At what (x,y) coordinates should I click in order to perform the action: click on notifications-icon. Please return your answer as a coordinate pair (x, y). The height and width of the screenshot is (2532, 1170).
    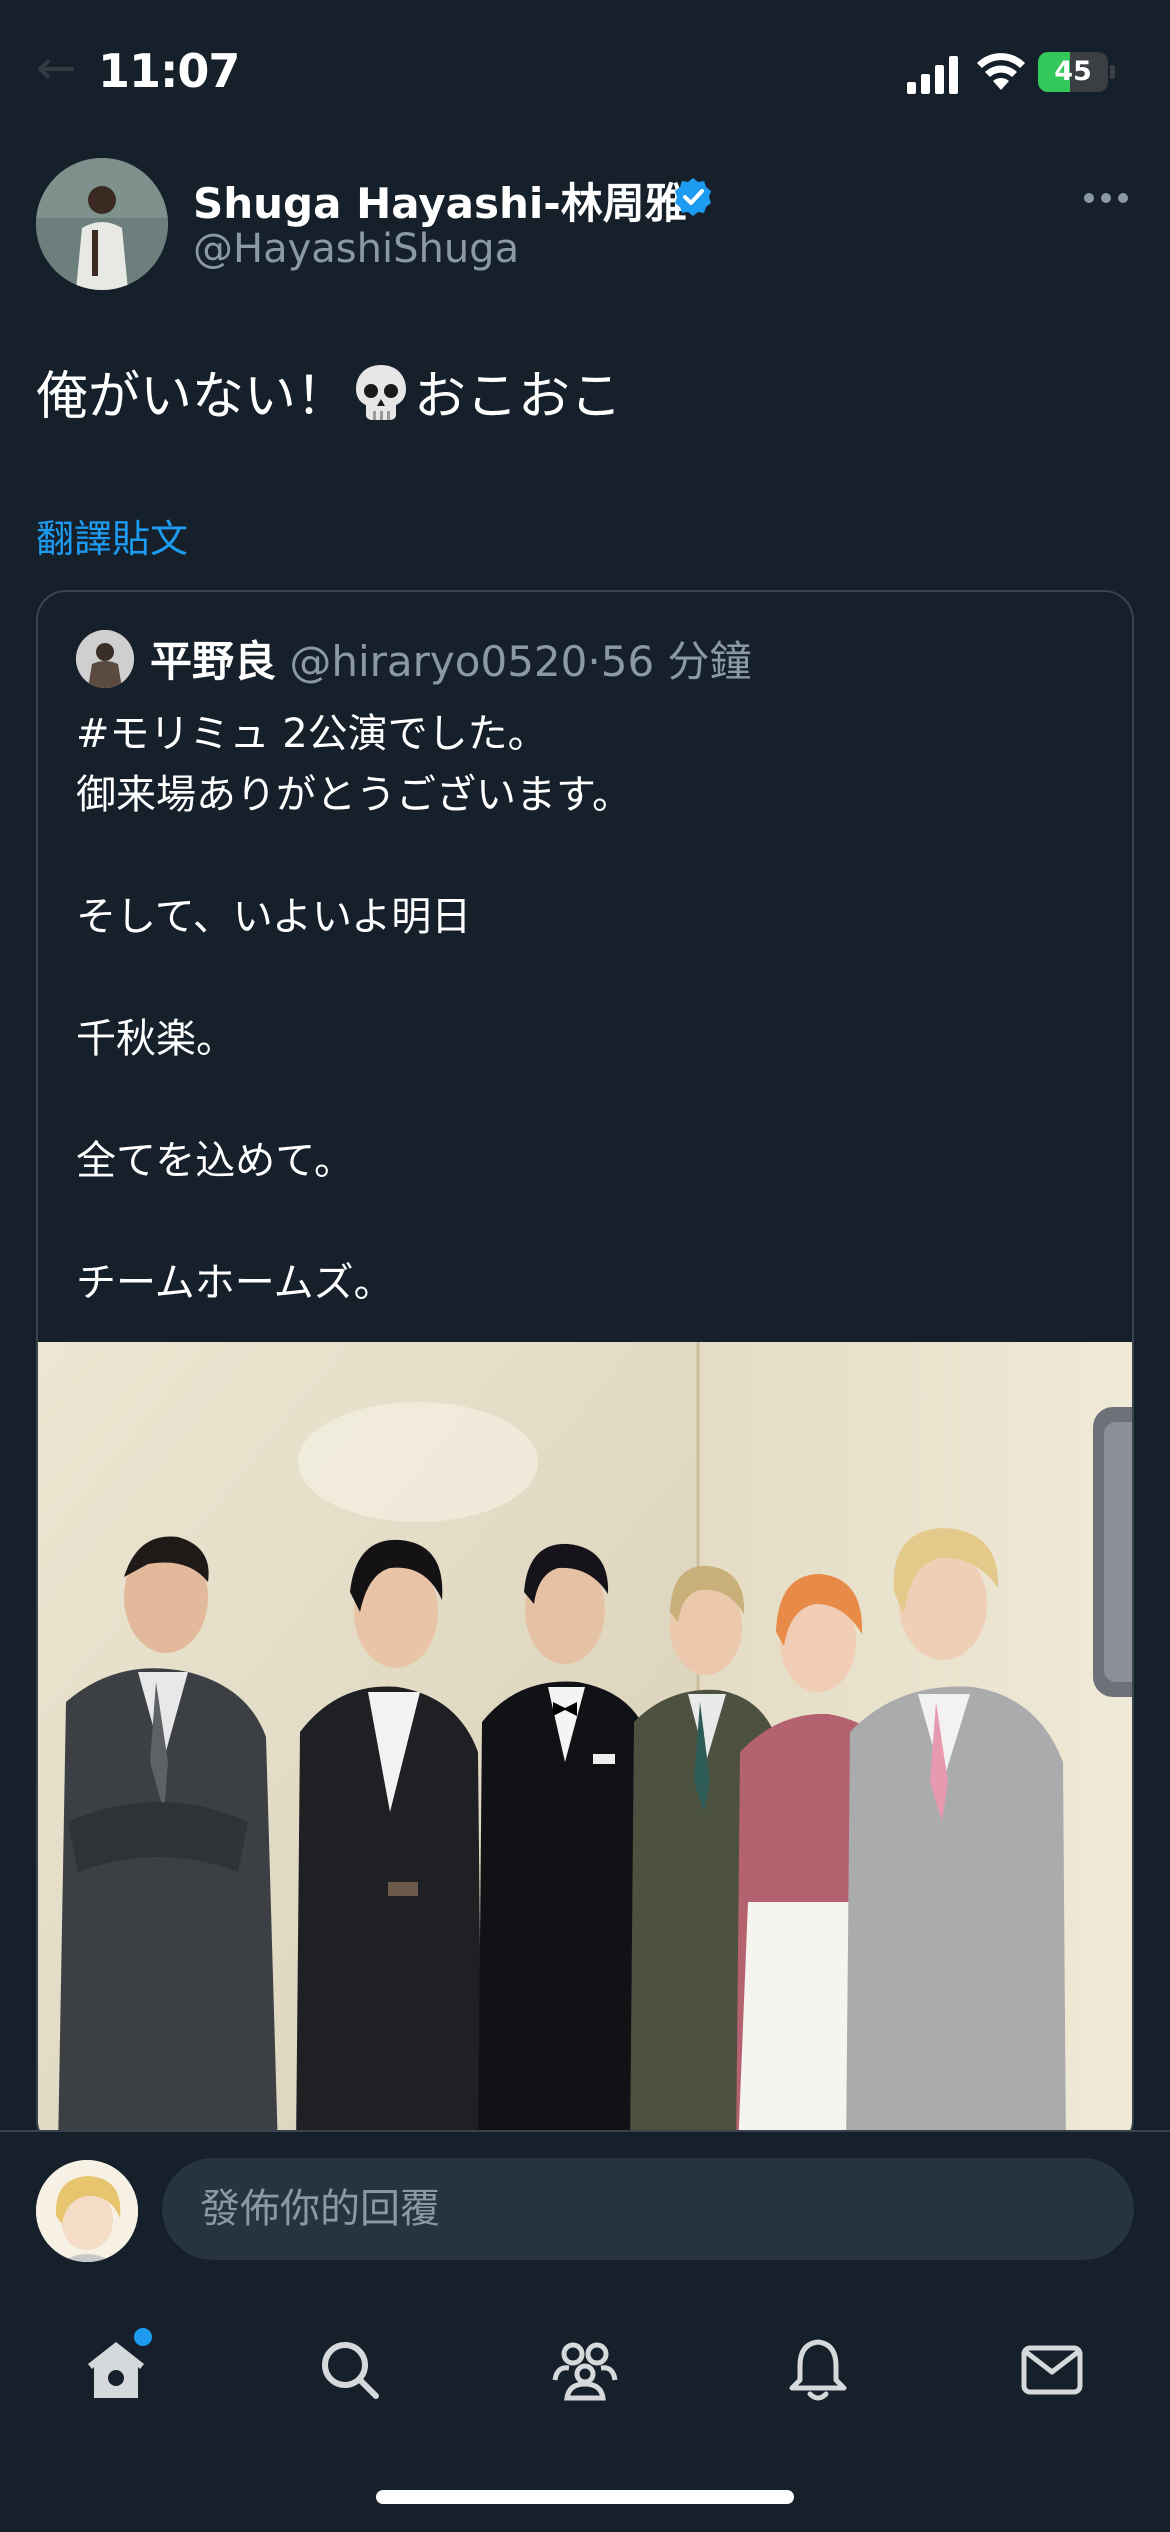
    Looking at the image, I should click on (818, 2370).